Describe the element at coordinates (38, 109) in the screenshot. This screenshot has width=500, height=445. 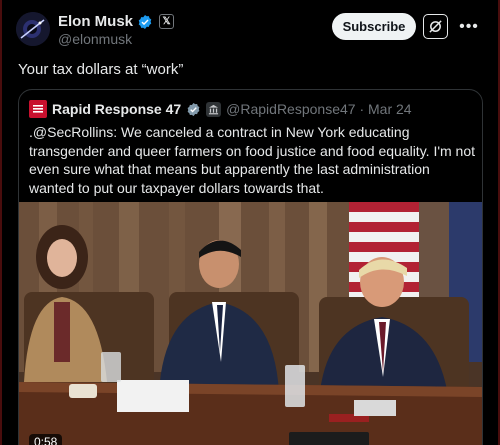
I see `quoted-avatar` at that location.